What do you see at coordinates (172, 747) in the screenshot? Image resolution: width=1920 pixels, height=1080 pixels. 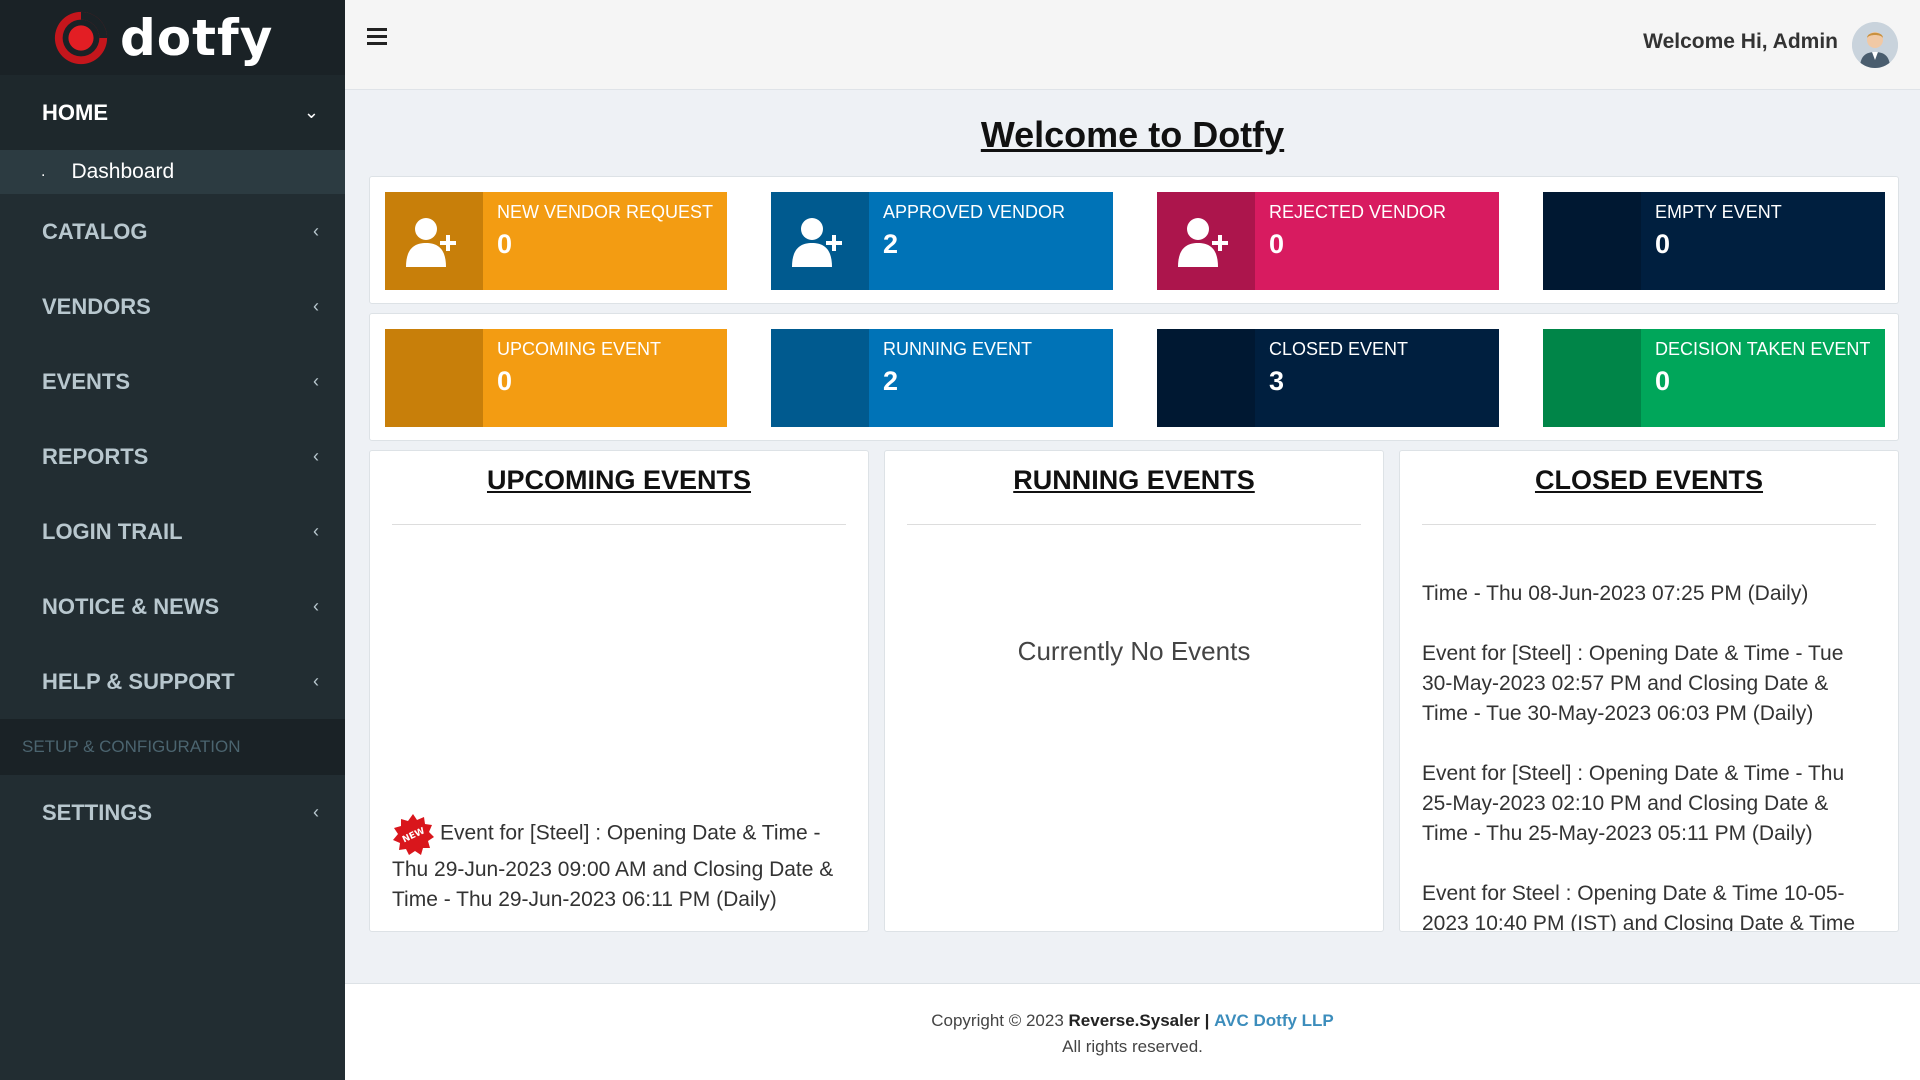 I see `sidebar-section-header: SETUP & CONFIGURATION` at bounding box center [172, 747].